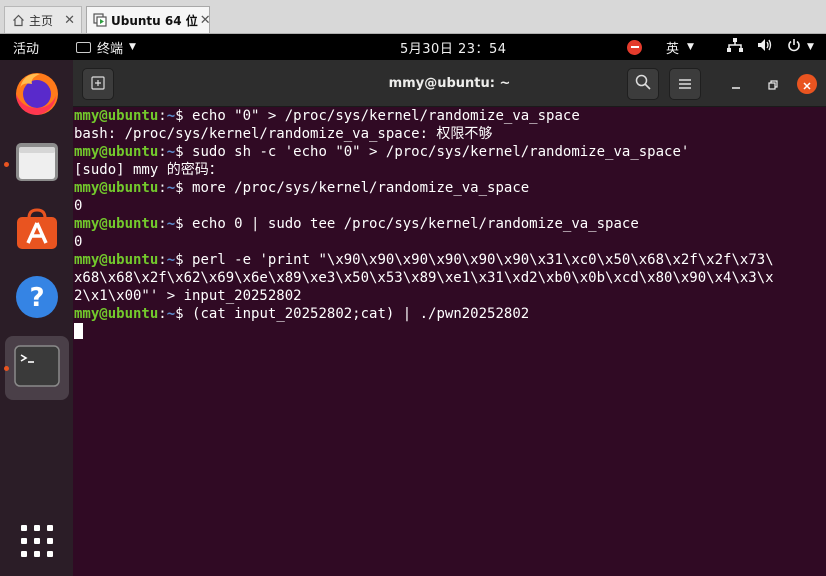  Describe the element at coordinates (100, 20) in the screenshot. I see `vm-play-icon` at that location.